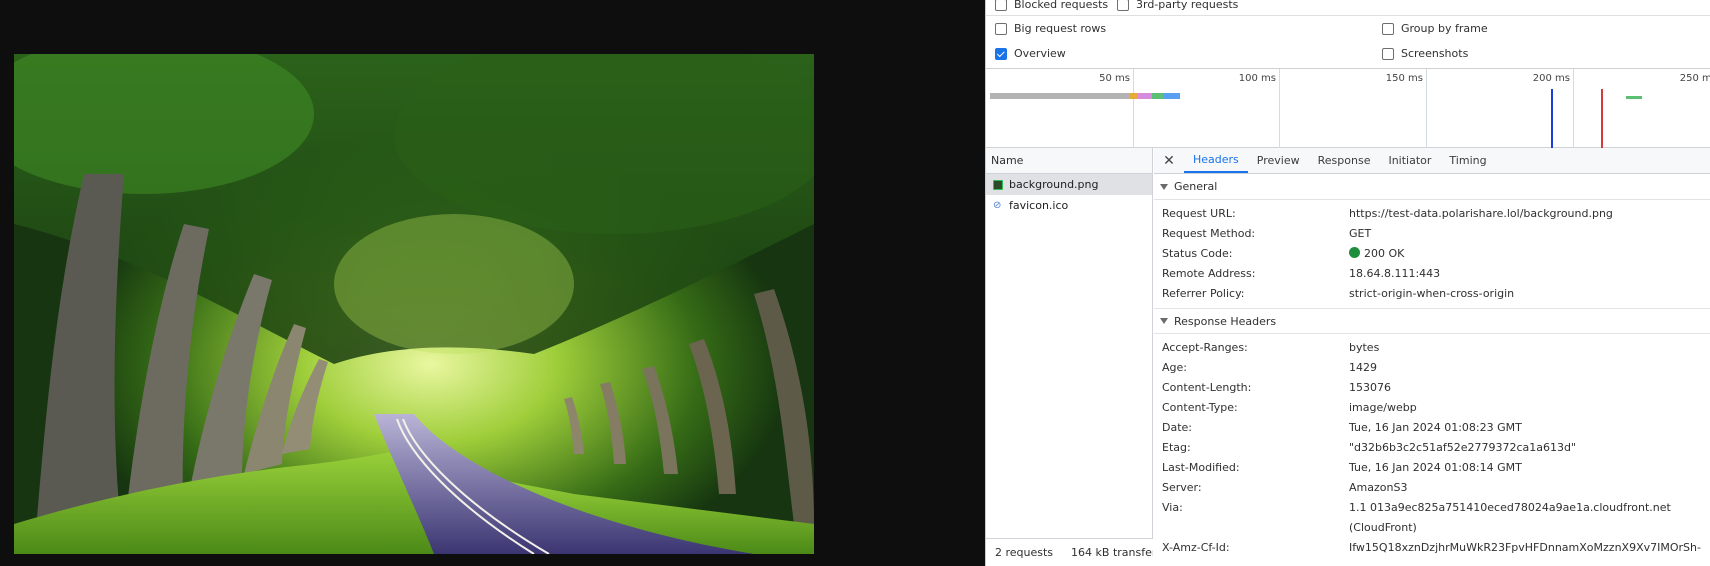 The width and height of the screenshot is (1710, 566). Describe the element at coordinates (1174, 367) in the screenshot. I see `header-key: Age:` at that location.